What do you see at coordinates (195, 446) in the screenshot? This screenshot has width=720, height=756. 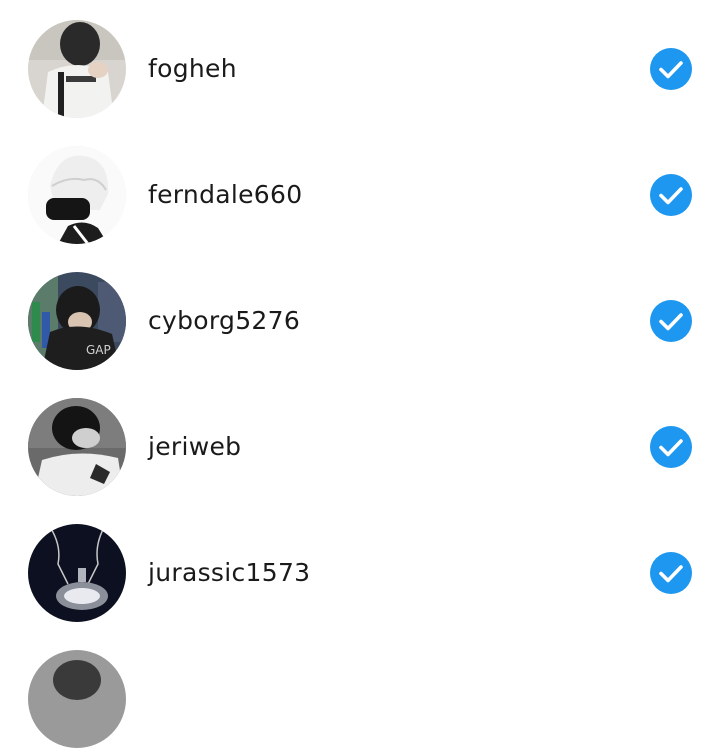 I see `username: jeriweb` at bounding box center [195, 446].